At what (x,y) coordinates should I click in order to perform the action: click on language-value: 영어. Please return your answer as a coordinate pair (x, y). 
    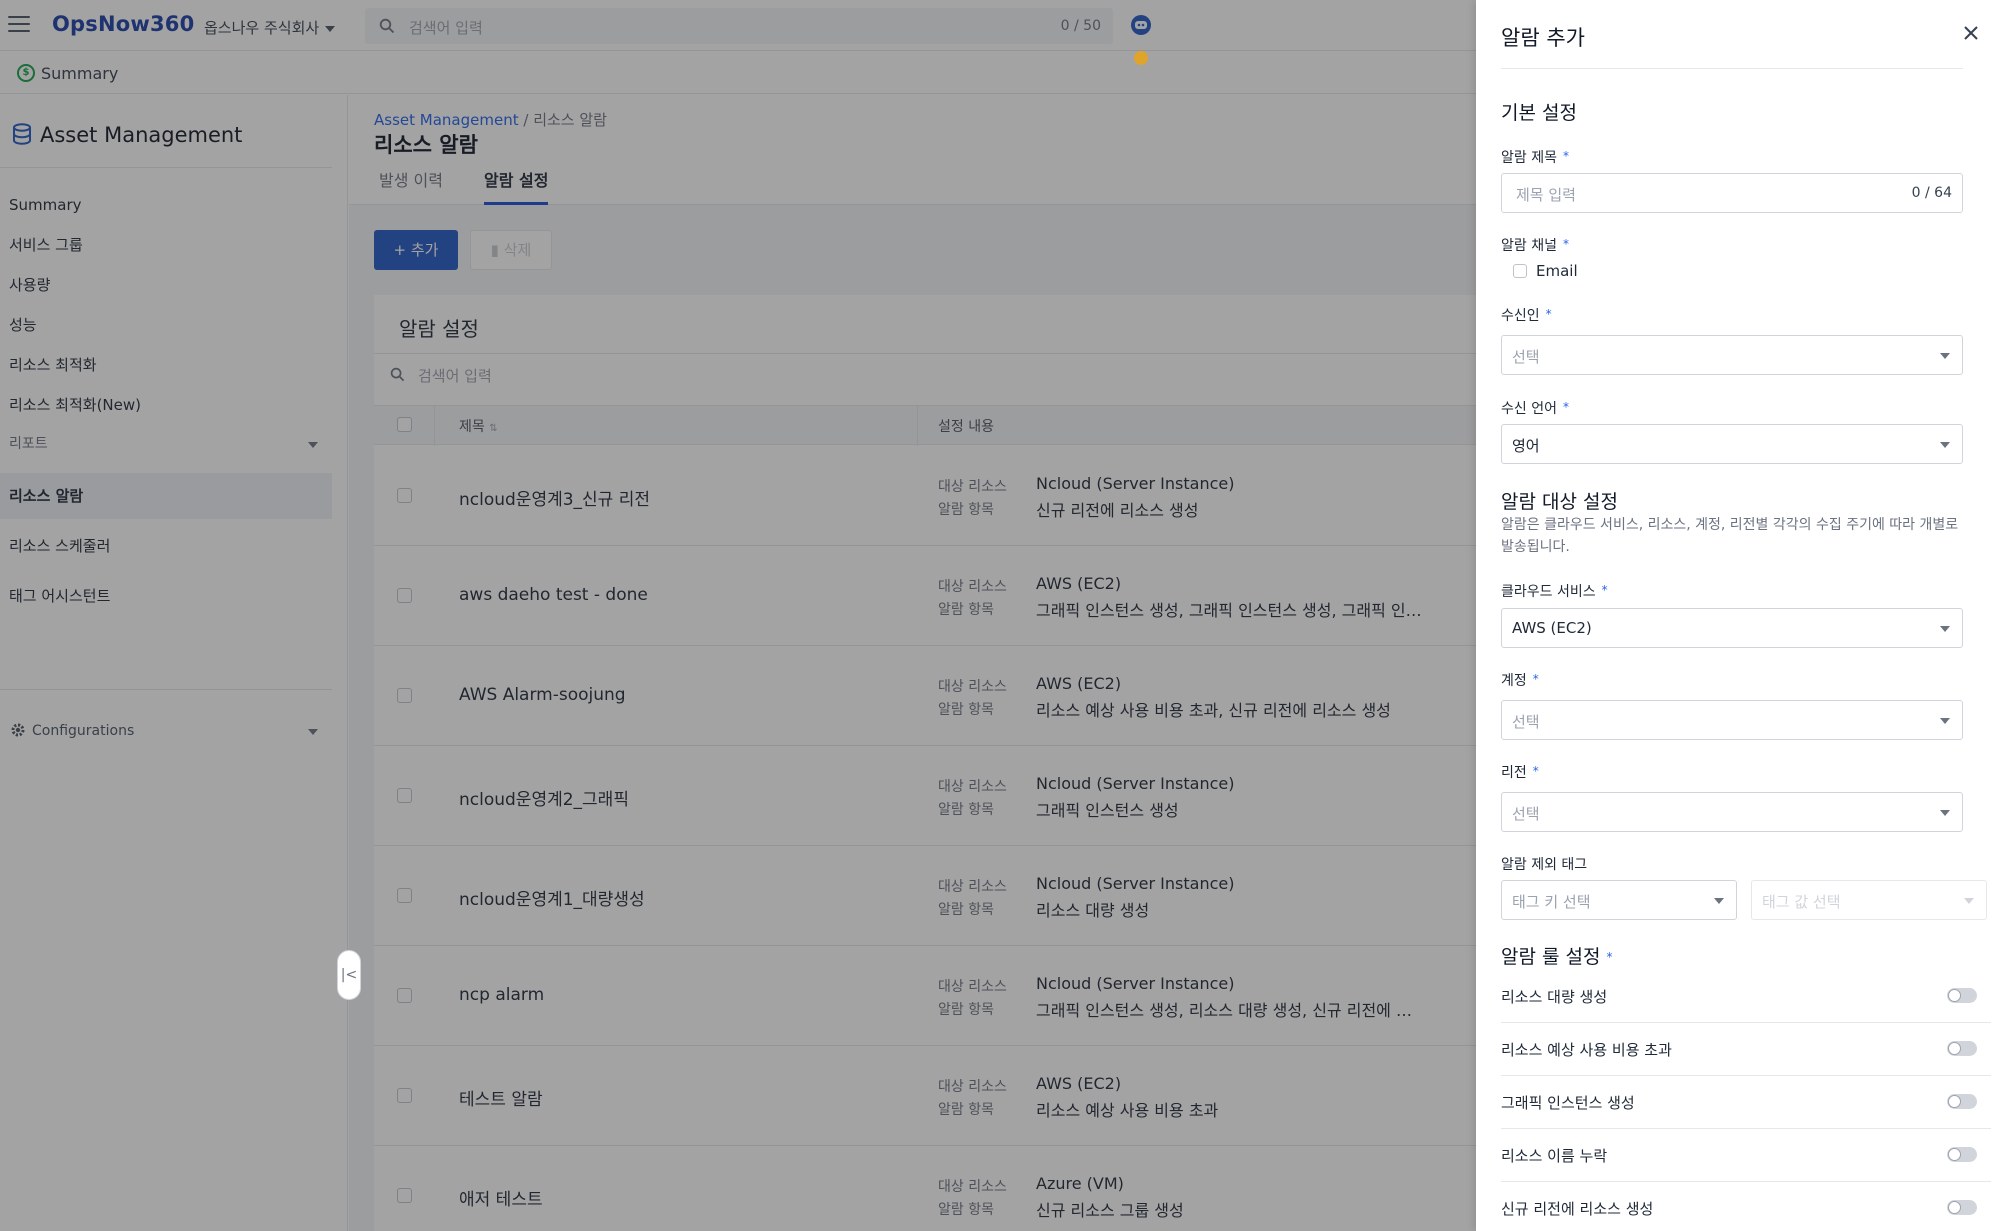
    Looking at the image, I should click on (1526, 446).